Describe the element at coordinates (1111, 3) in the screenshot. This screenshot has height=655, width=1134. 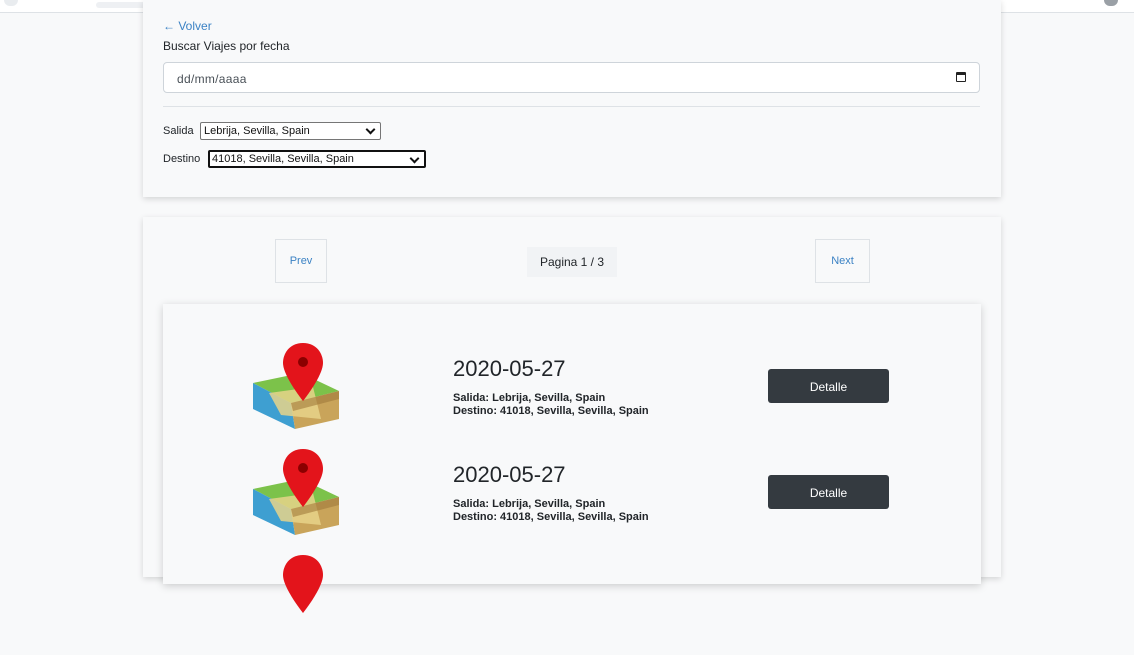
I see `browser-profile-icon` at that location.